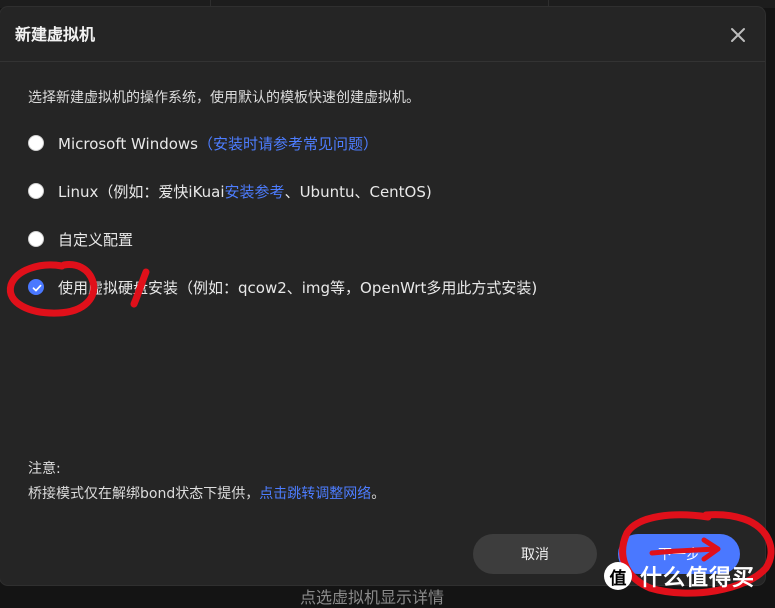  Describe the element at coordinates (255, 192) in the screenshot. I see `install-reference-link: 安装参考` at that location.